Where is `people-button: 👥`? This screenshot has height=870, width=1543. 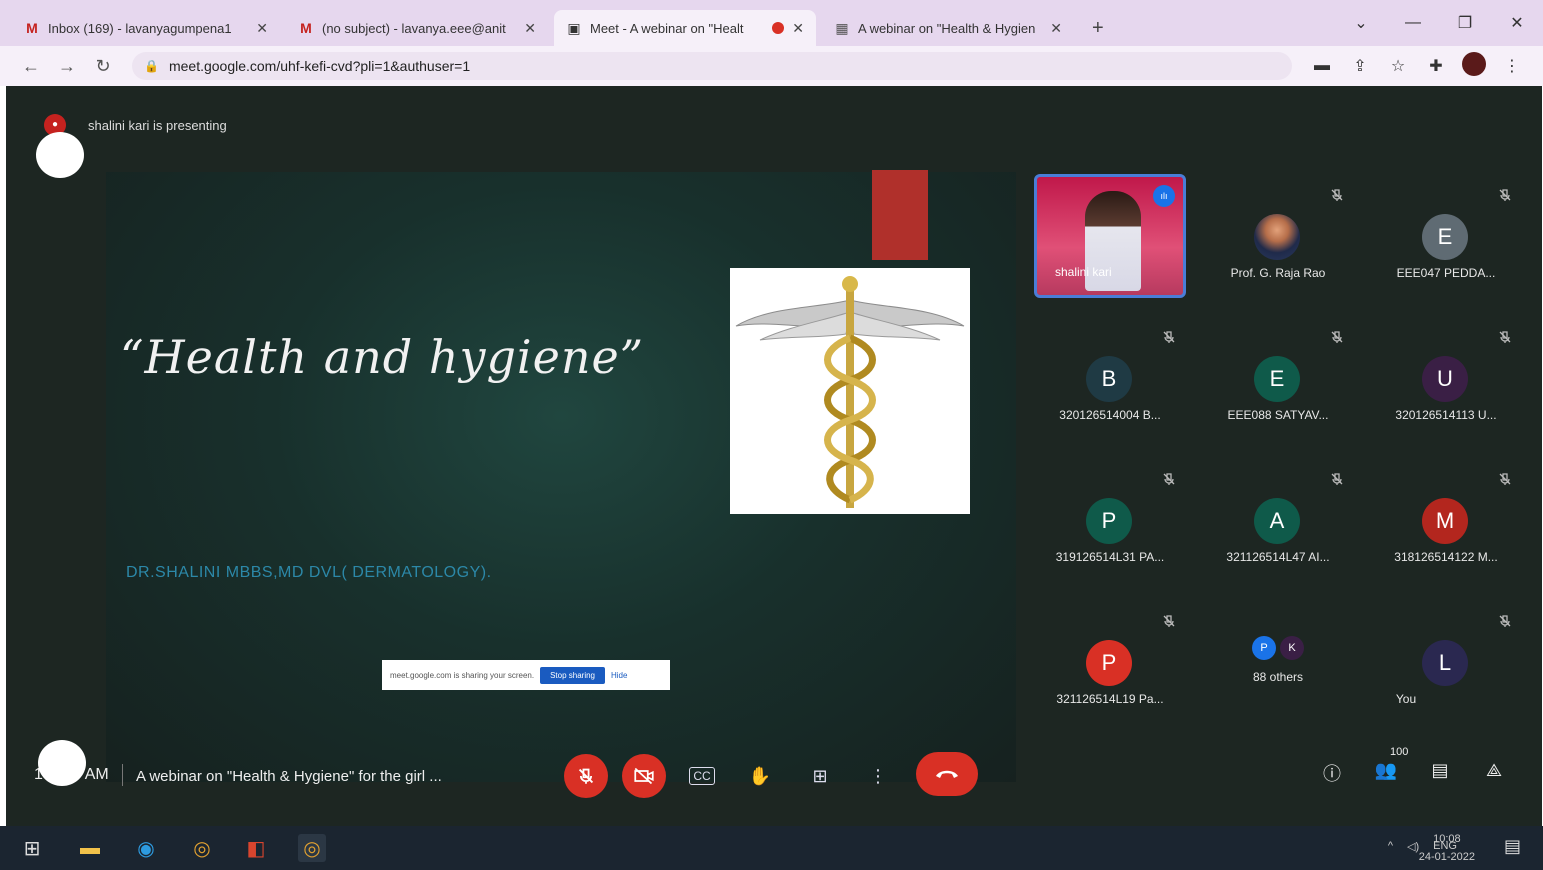 people-button: 👥 is located at coordinates (1386, 770).